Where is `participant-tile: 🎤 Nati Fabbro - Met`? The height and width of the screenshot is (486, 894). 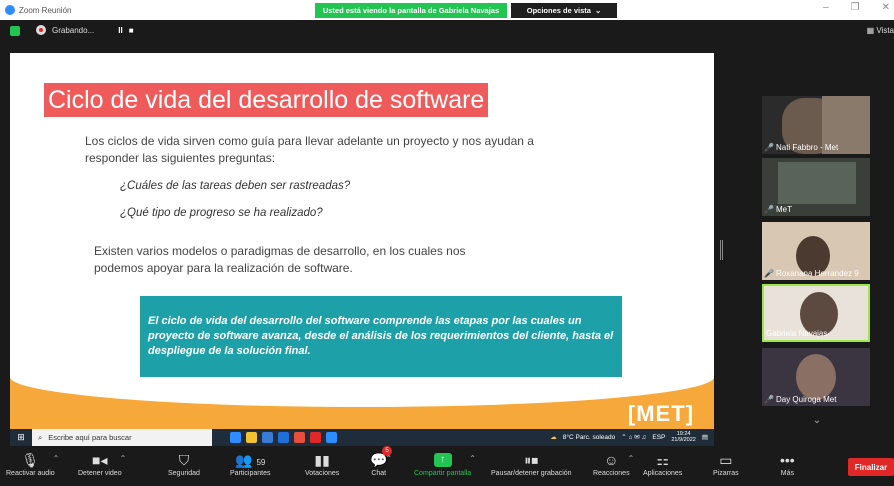
participant-tile: 🎤 Nati Fabbro - Met is located at coordinates (816, 125).